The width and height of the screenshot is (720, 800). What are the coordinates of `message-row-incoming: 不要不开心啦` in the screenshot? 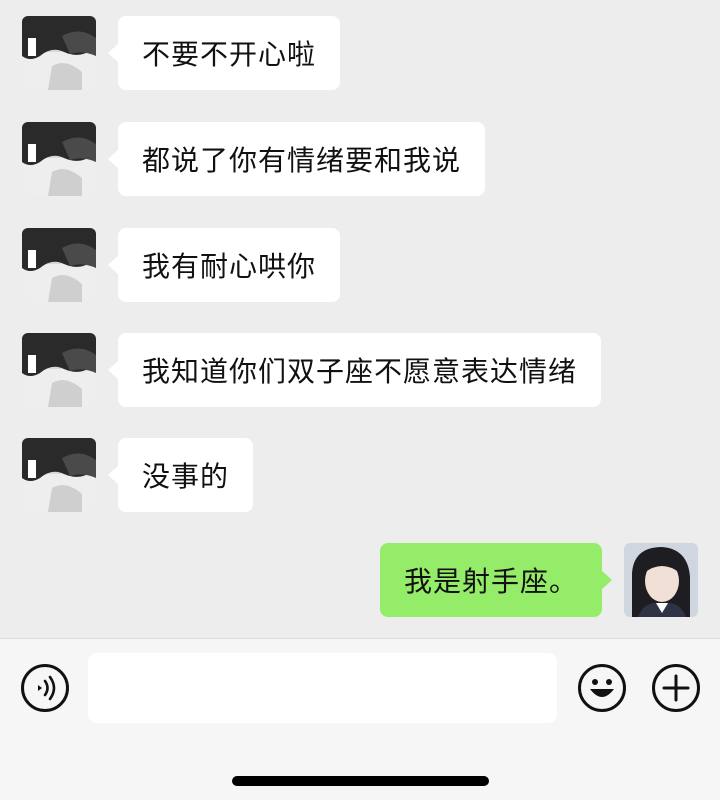 It's located at (181, 53).